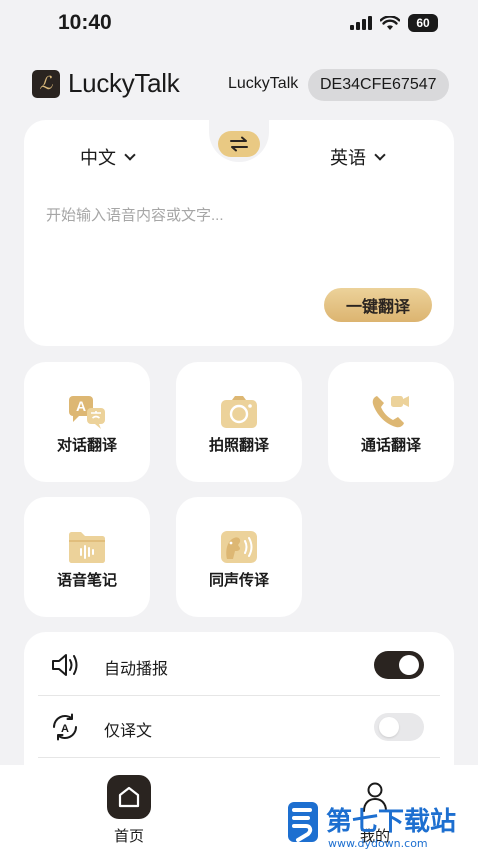  I want to click on feature-voice-note: 语音笔记, so click(87, 557).